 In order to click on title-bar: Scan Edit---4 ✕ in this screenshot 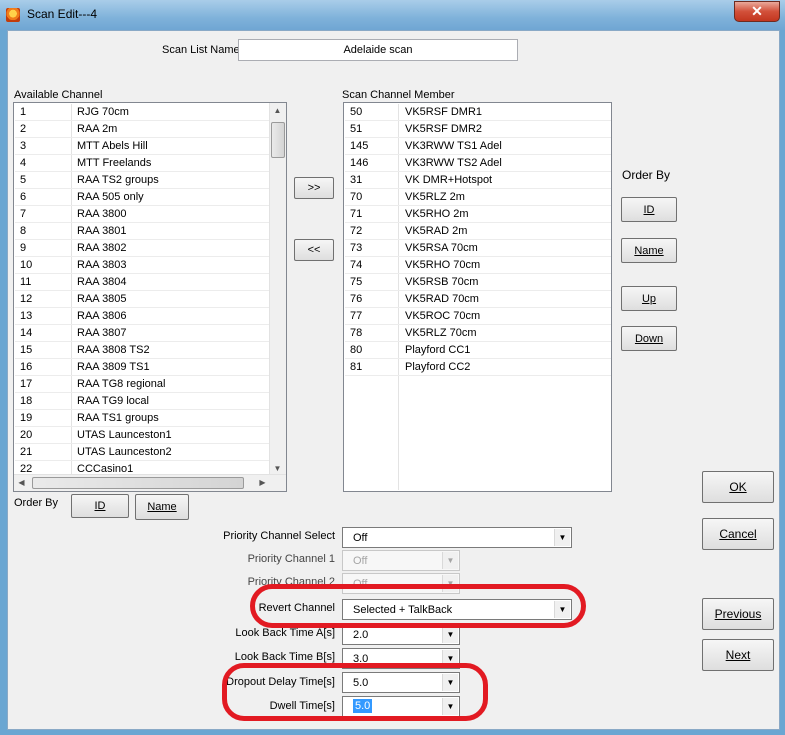, I will do `click(392, 15)`.